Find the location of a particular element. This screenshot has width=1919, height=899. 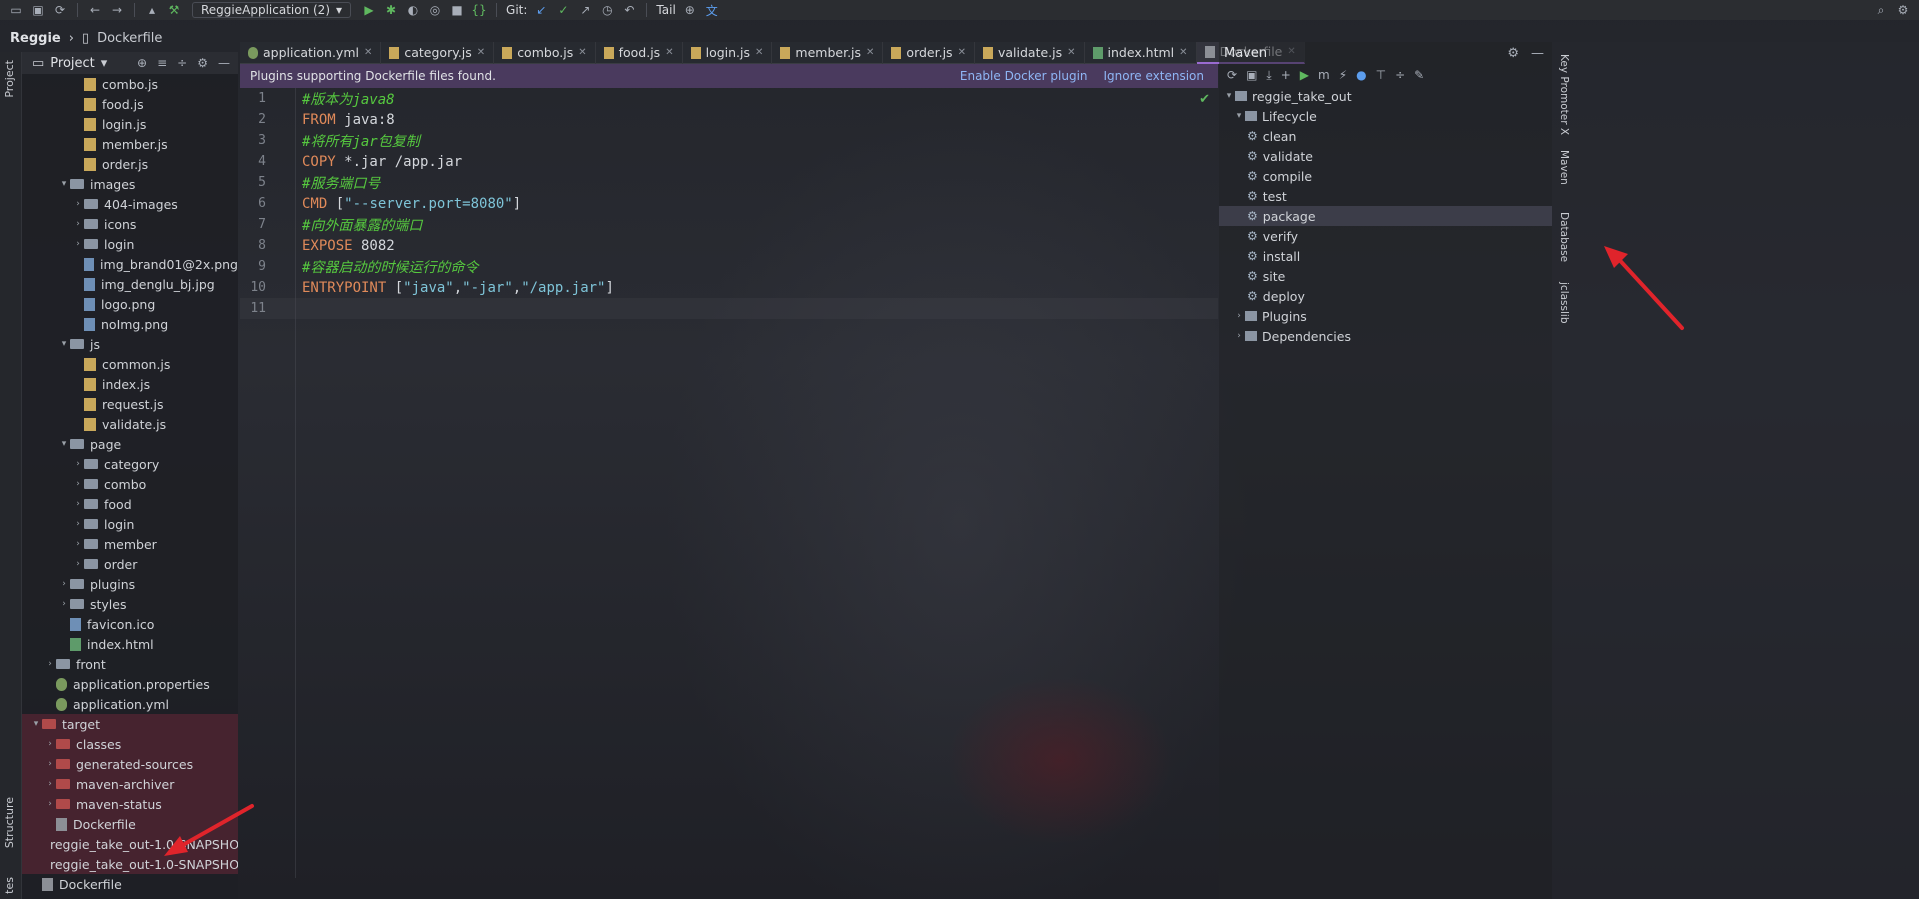

run-icon: ▶ is located at coordinates (1304, 75).